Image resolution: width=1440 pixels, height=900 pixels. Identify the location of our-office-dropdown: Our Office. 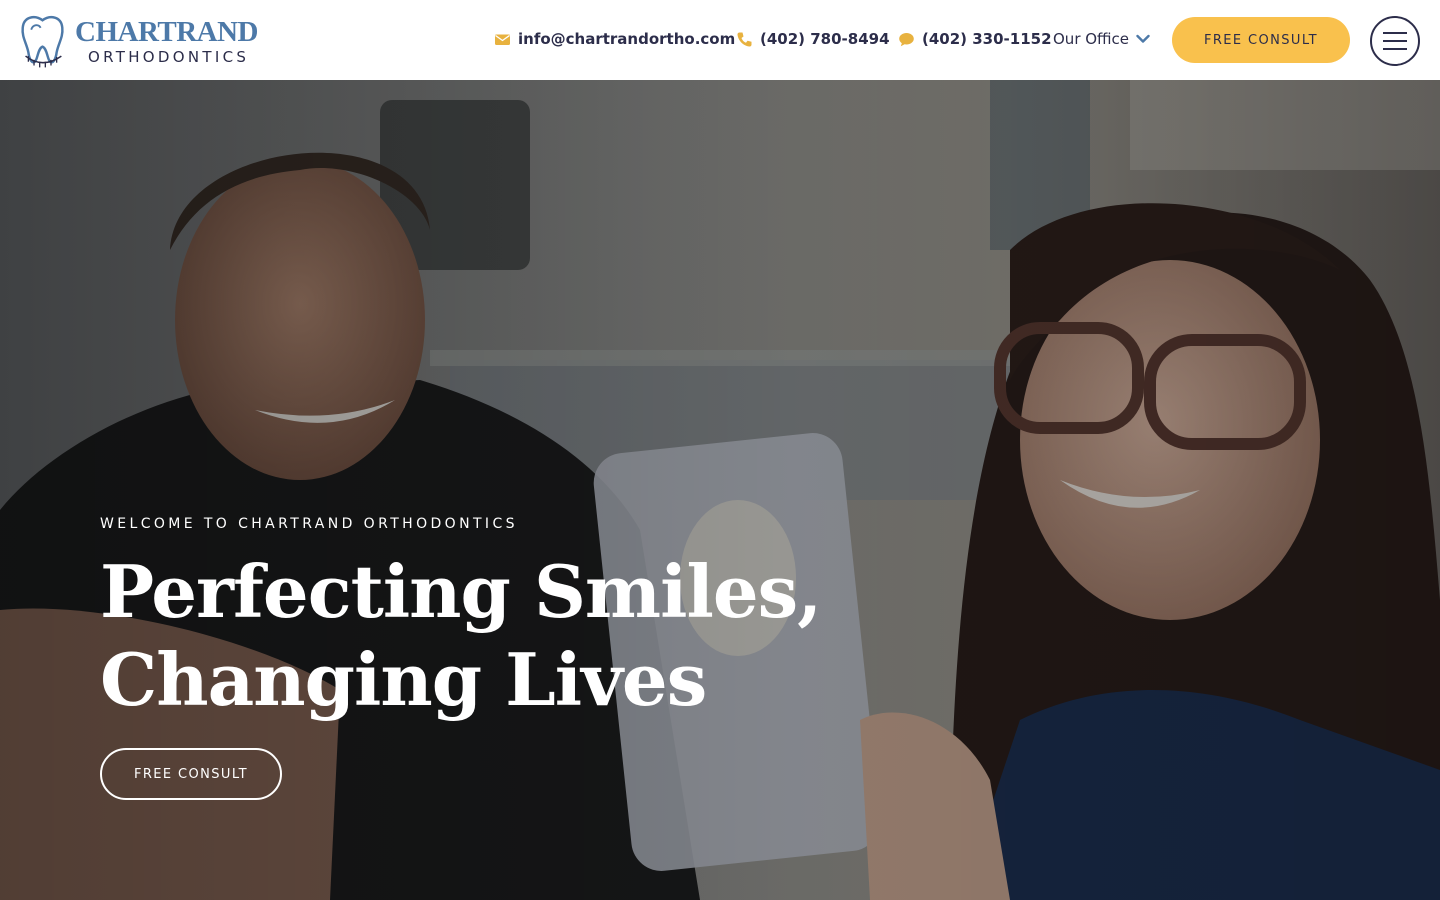
(1101, 39).